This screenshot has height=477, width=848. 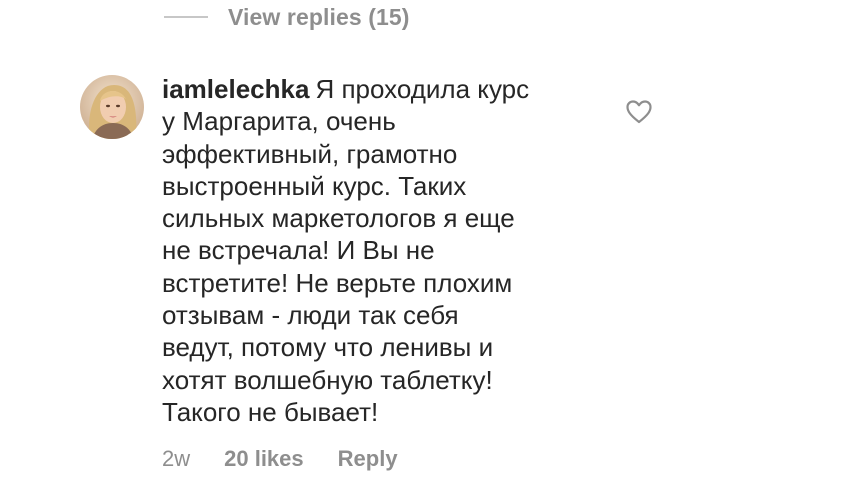 What do you see at coordinates (264, 459) in the screenshot?
I see `likes-count-button: 20 likes` at bounding box center [264, 459].